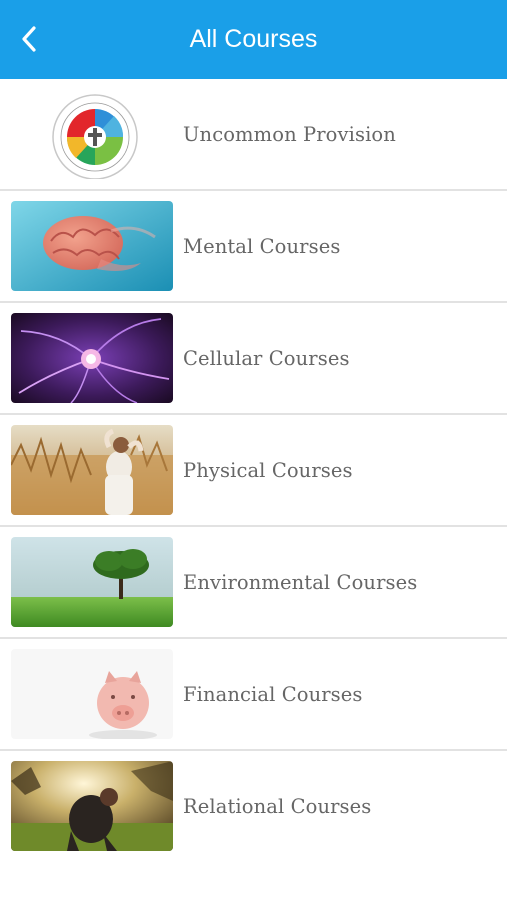 Image resolution: width=507 pixels, height=900 pixels. Describe the element at coordinates (92, 694) in the screenshot. I see `piggy-bank-image` at that location.